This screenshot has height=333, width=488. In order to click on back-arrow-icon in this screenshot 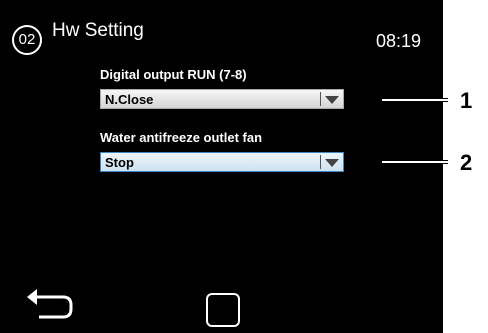, I will do `click(51, 306)`.